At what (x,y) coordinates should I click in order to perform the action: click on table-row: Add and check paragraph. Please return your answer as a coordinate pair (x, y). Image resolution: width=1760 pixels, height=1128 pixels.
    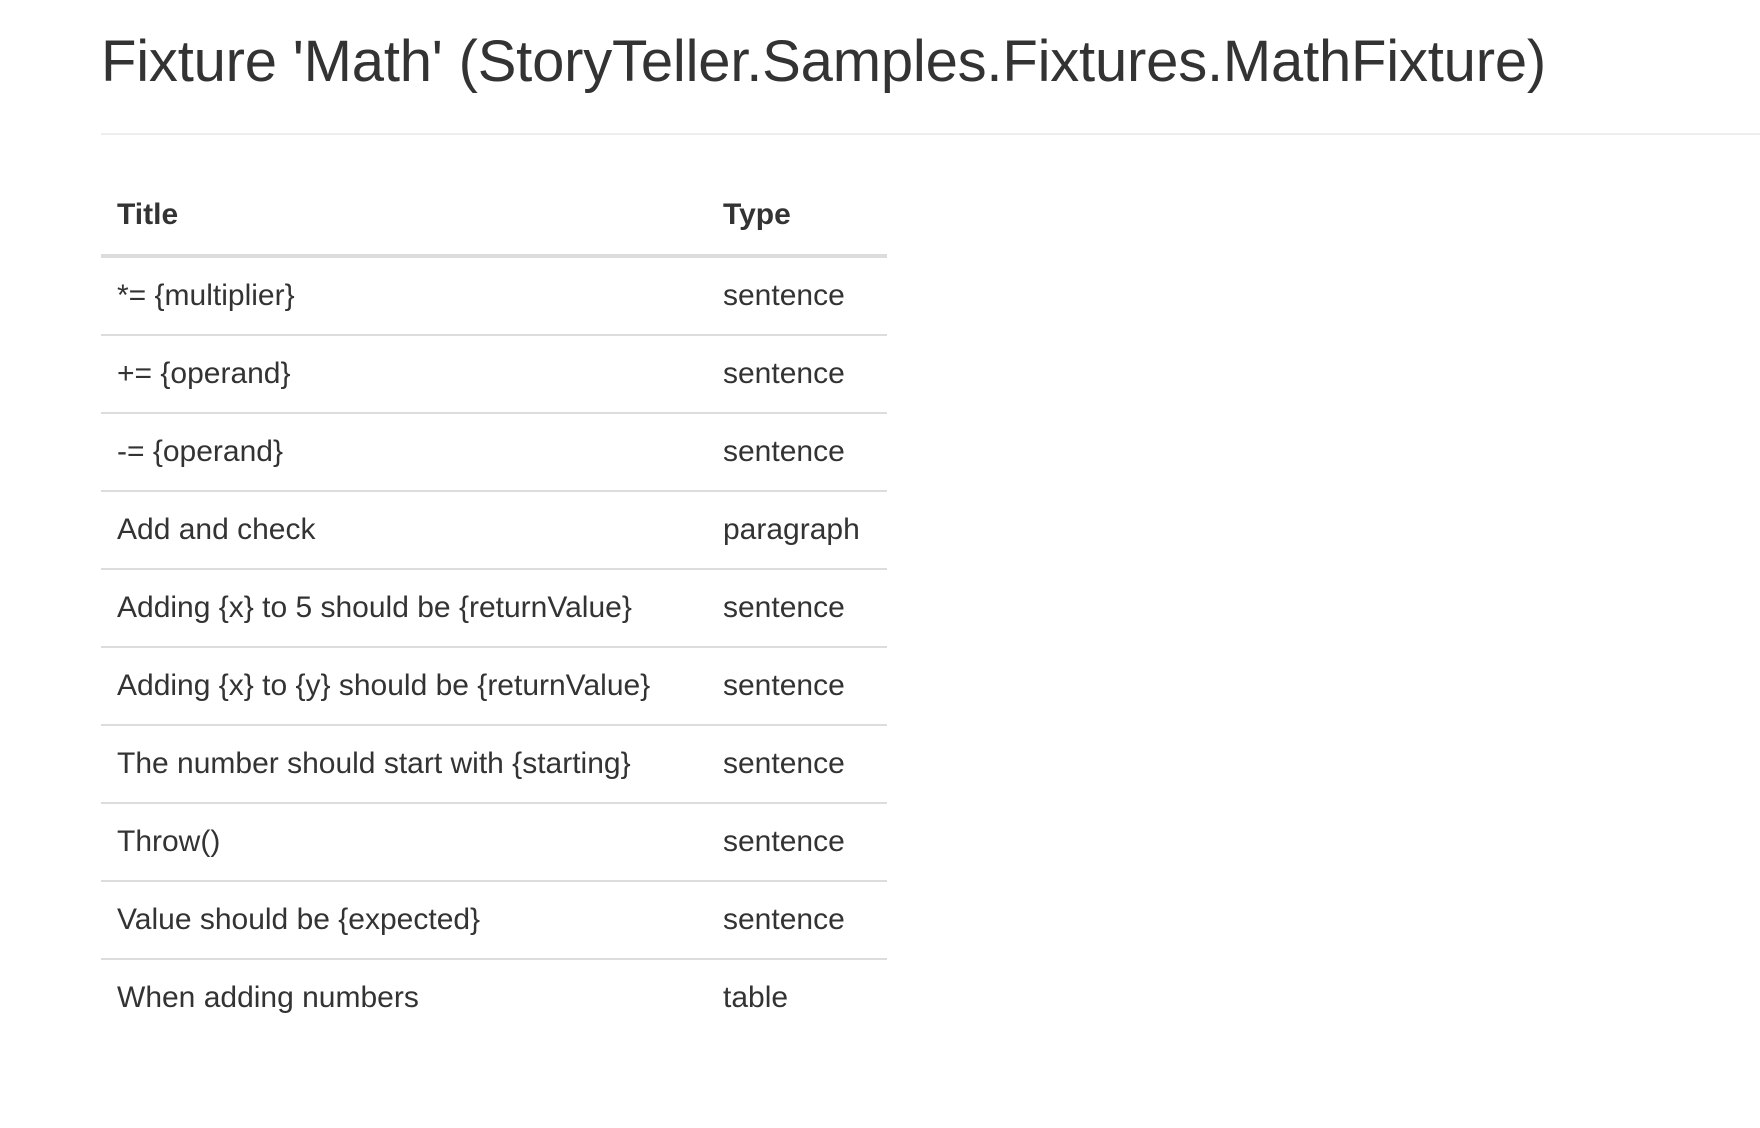
    Looking at the image, I should click on (494, 530).